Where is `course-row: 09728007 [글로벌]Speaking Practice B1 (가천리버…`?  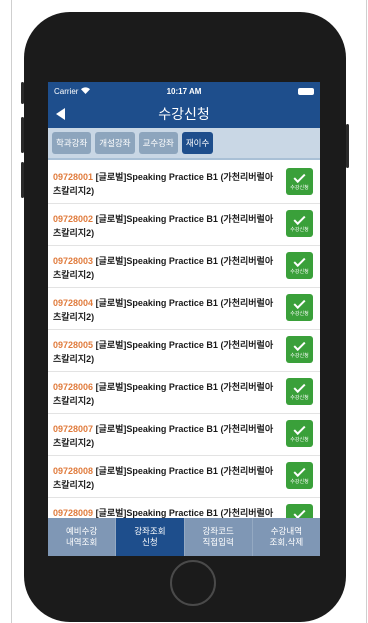
course-row: 09728007 [글로벌]Speaking Practice B1 (가천리버… is located at coordinates (184, 435).